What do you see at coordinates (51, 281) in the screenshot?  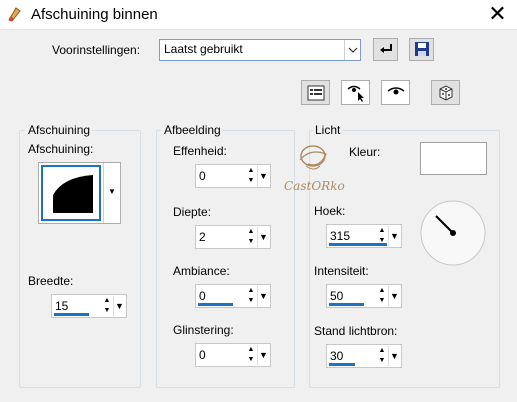 I see `width-label: Breedte:` at bounding box center [51, 281].